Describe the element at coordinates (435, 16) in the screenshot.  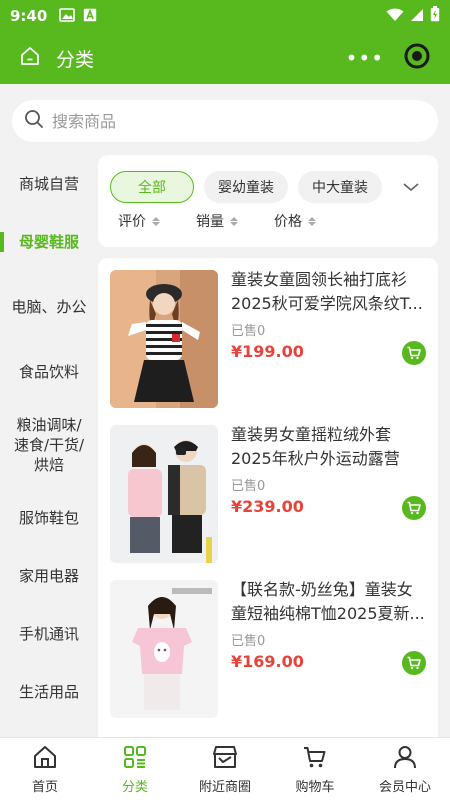
I see `battery-icon` at that location.